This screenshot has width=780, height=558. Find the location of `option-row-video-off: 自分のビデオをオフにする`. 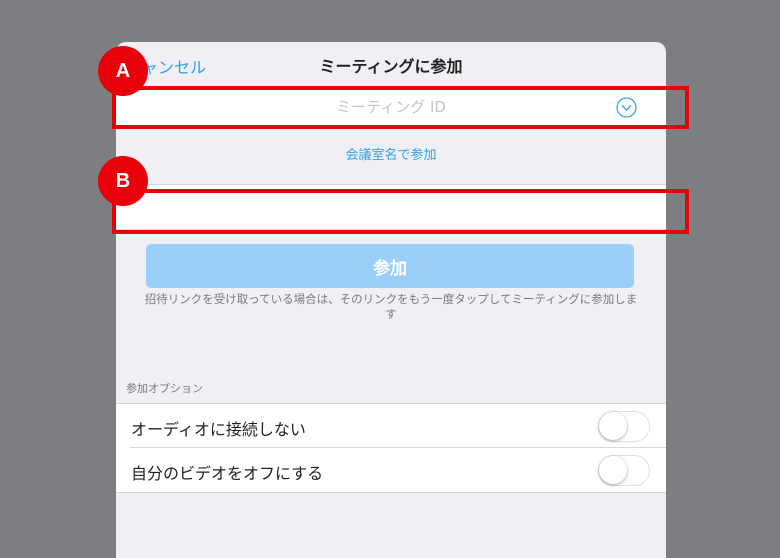

option-row-video-off: 自分のビデオをオフにする is located at coordinates (391, 470).